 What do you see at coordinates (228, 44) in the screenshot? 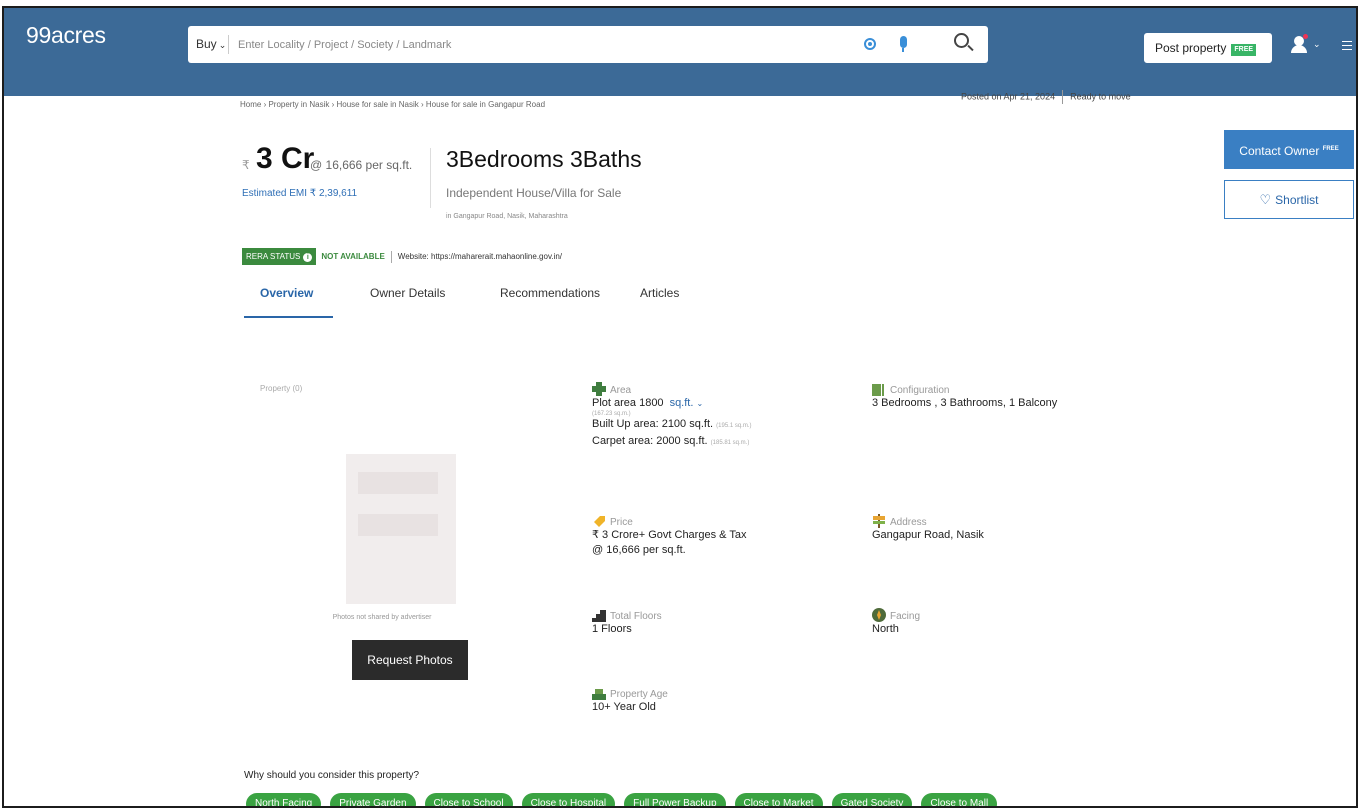
I see `search-divider` at bounding box center [228, 44].